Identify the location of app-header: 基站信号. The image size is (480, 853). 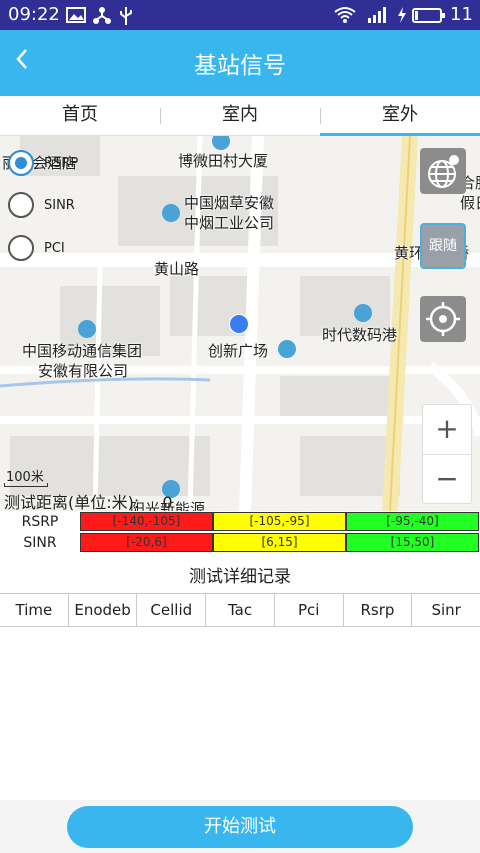
(240, 63).